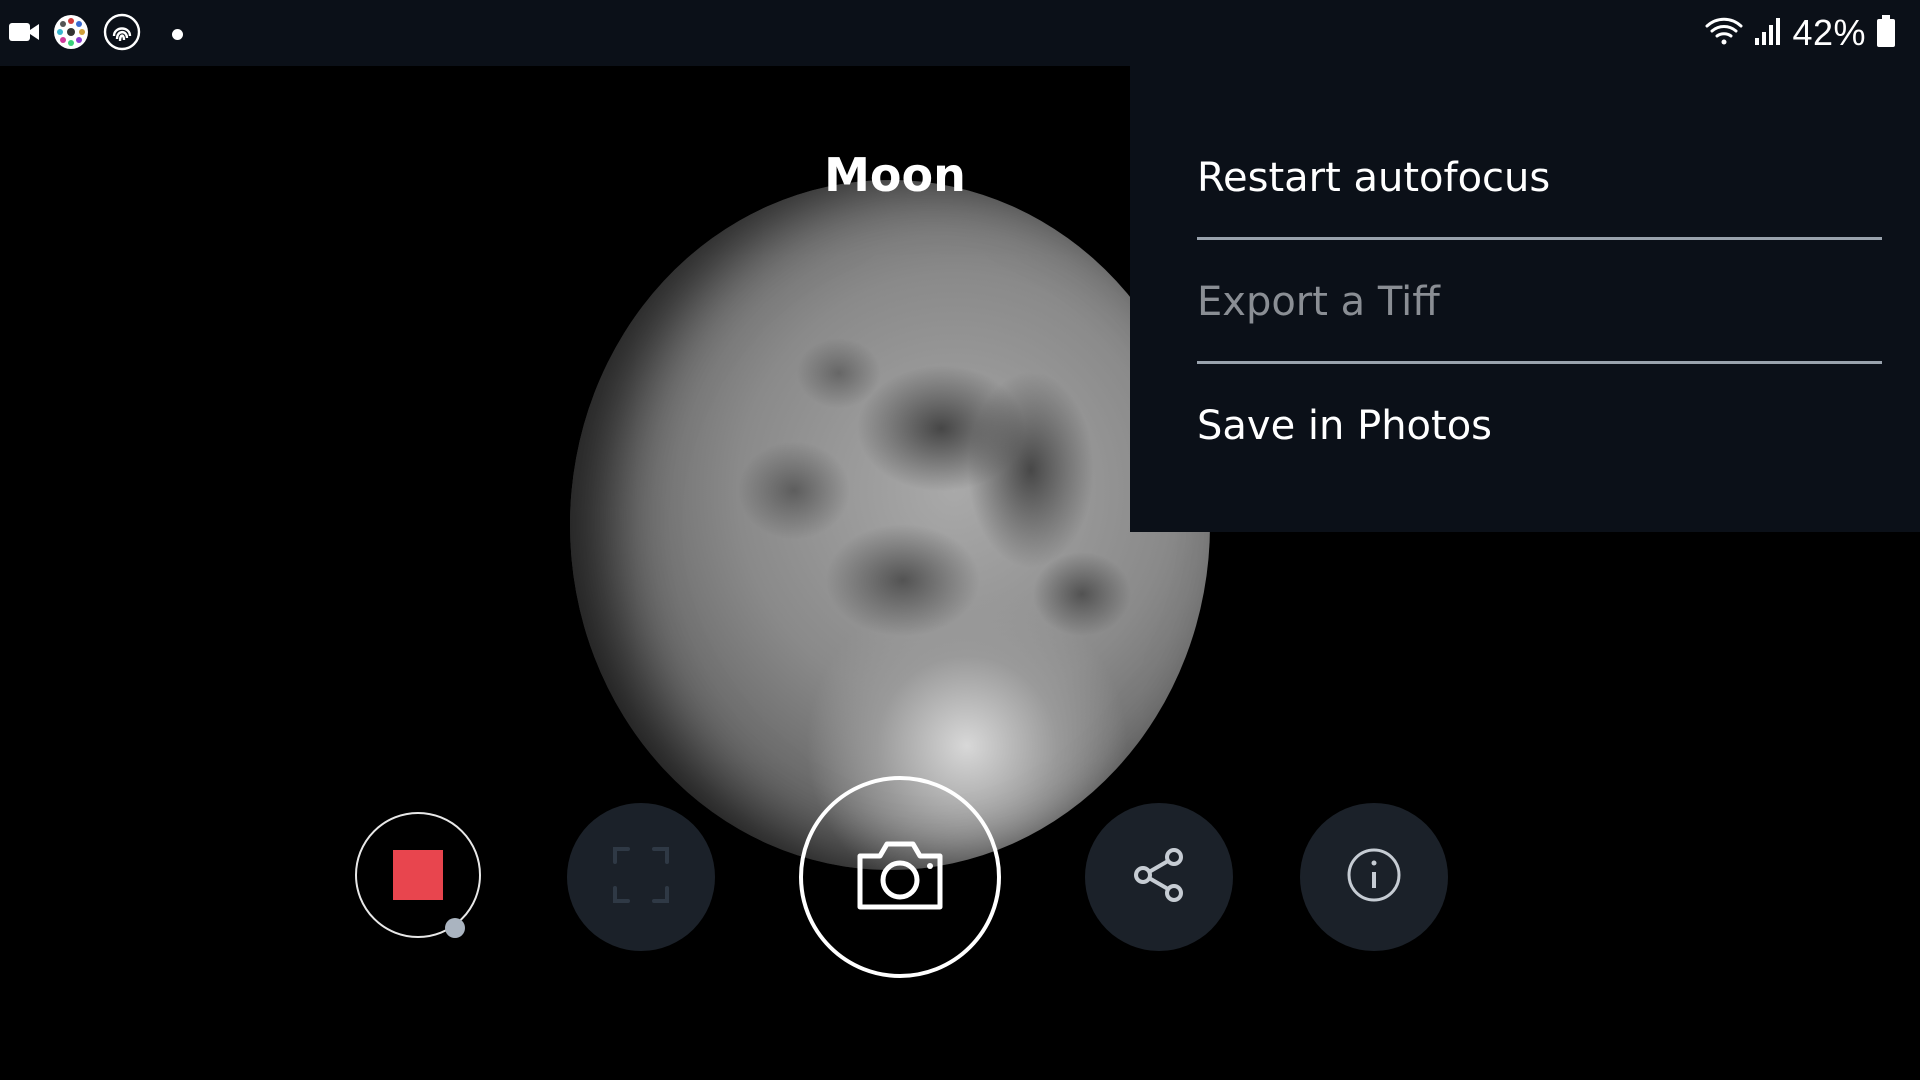 The width and height of the screenshot is (1920, 1080). What do you see at coordinates (1768, 33) in the screenshot?
I see `cellular-signal-icon` at bounding box center [1768, 33].